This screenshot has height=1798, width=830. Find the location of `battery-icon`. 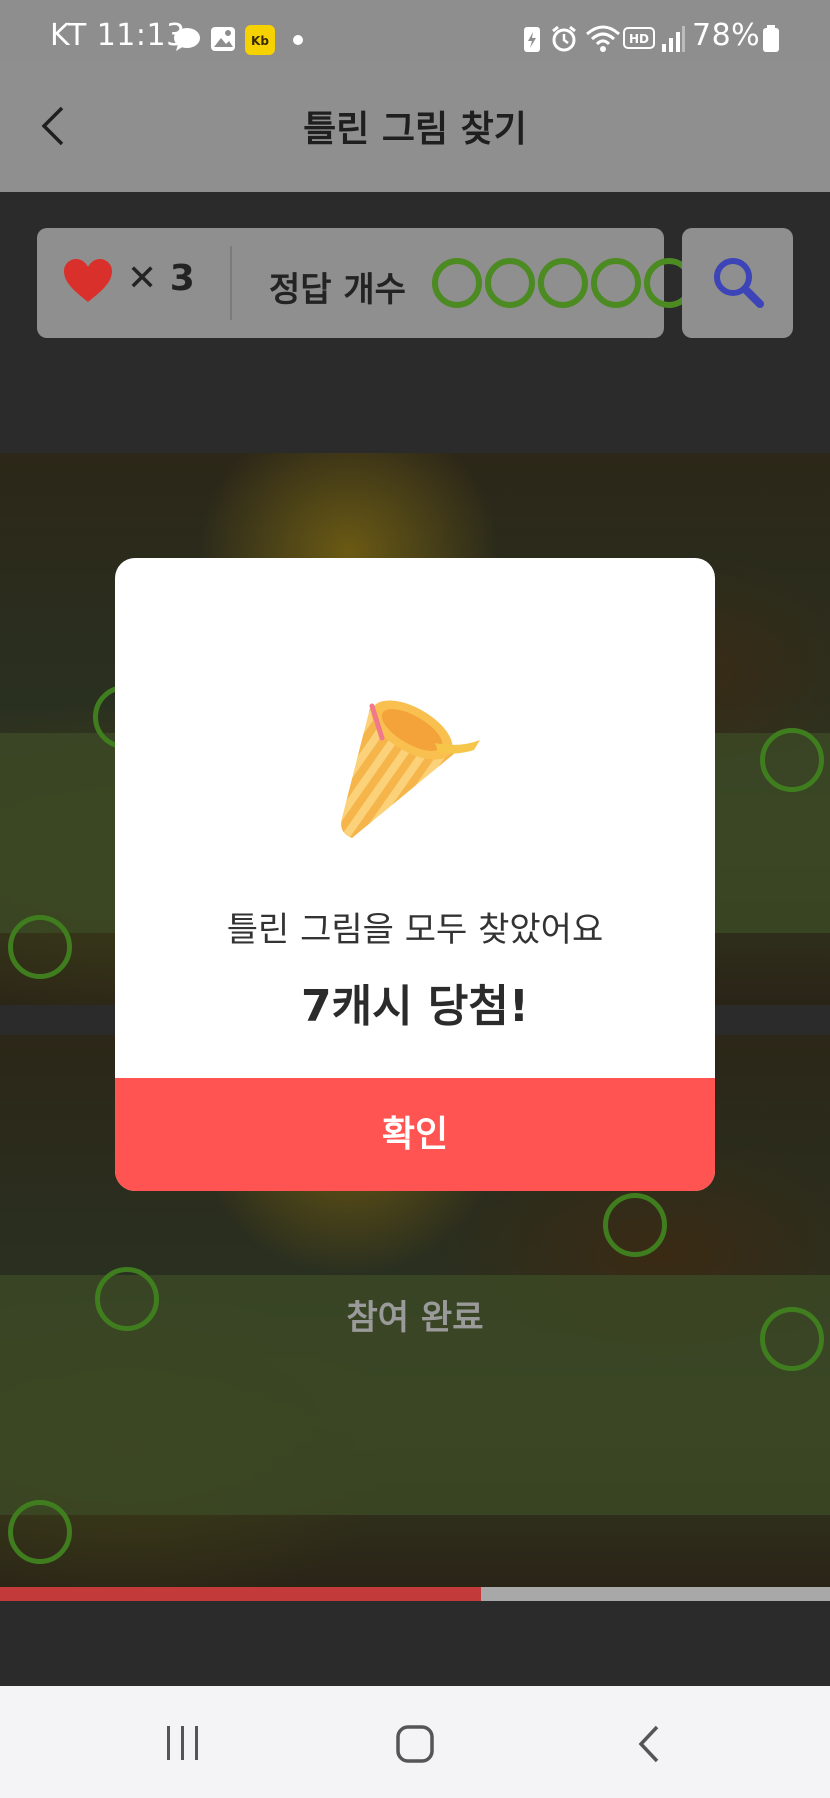

battery-icon is located at coordinates (771, 38).